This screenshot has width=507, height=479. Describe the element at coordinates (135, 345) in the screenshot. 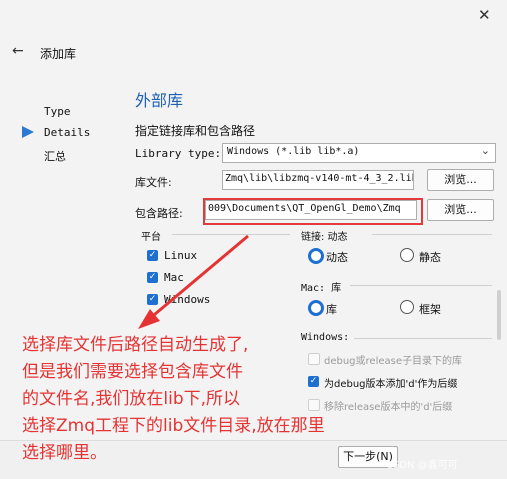

I see `annotation-line-1: 选择库文件后路径自动生成了,` at that location.